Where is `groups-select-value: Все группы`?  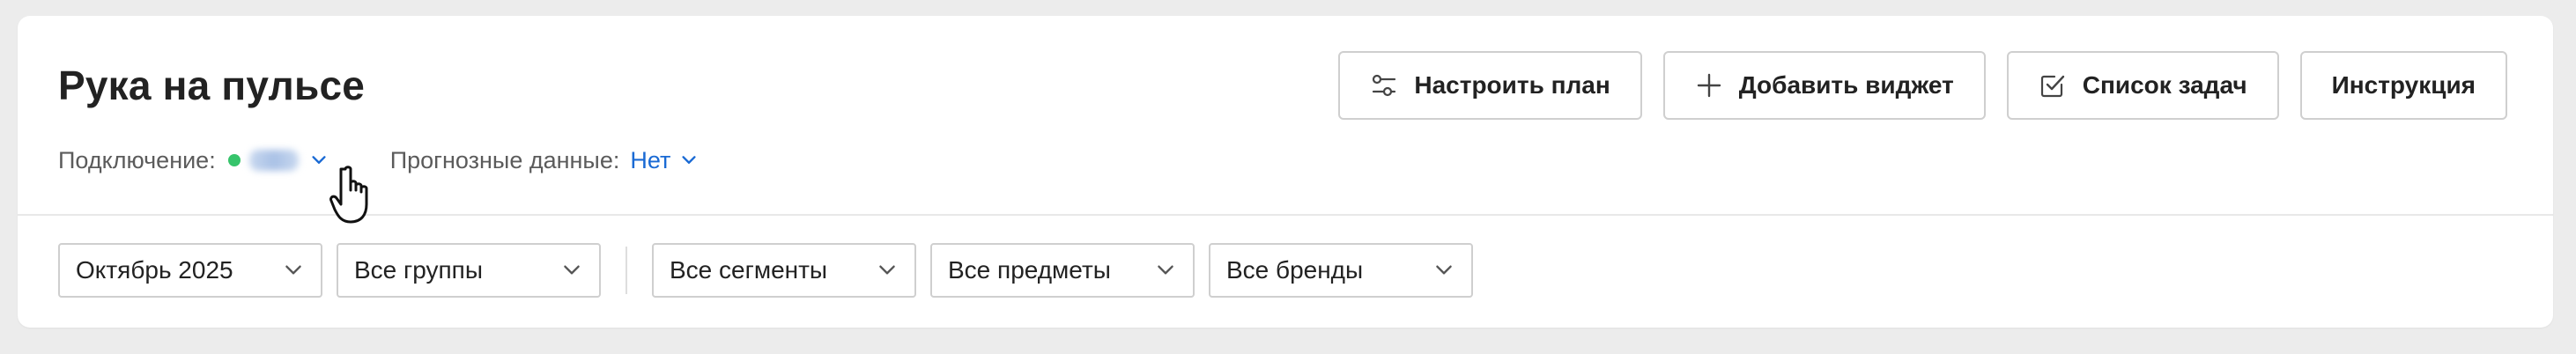 groups-select-value: Все группы is located at coordinates (419, 270).